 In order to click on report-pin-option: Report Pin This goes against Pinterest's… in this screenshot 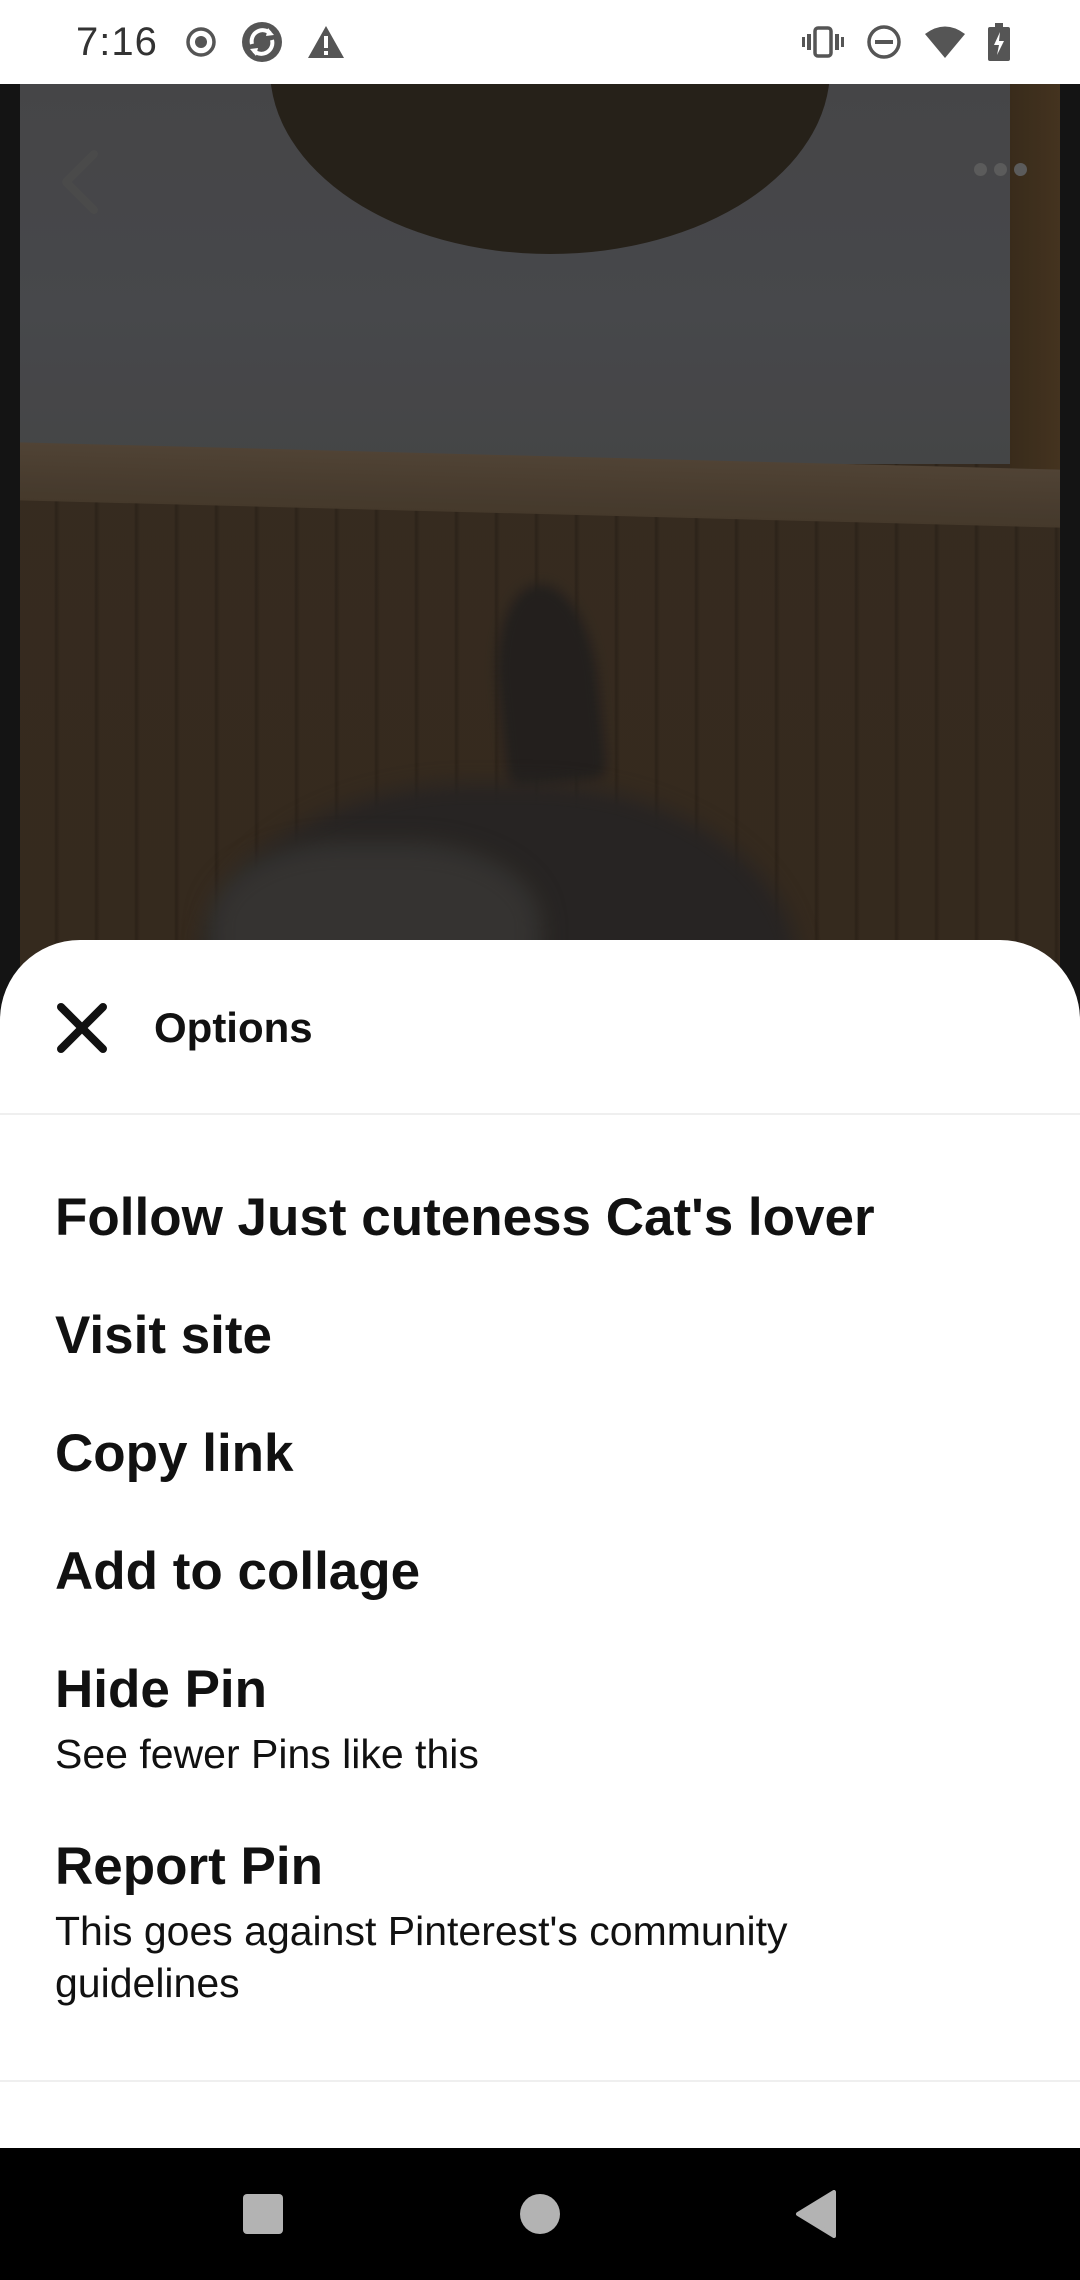, I will do `click(545, 1923)`.